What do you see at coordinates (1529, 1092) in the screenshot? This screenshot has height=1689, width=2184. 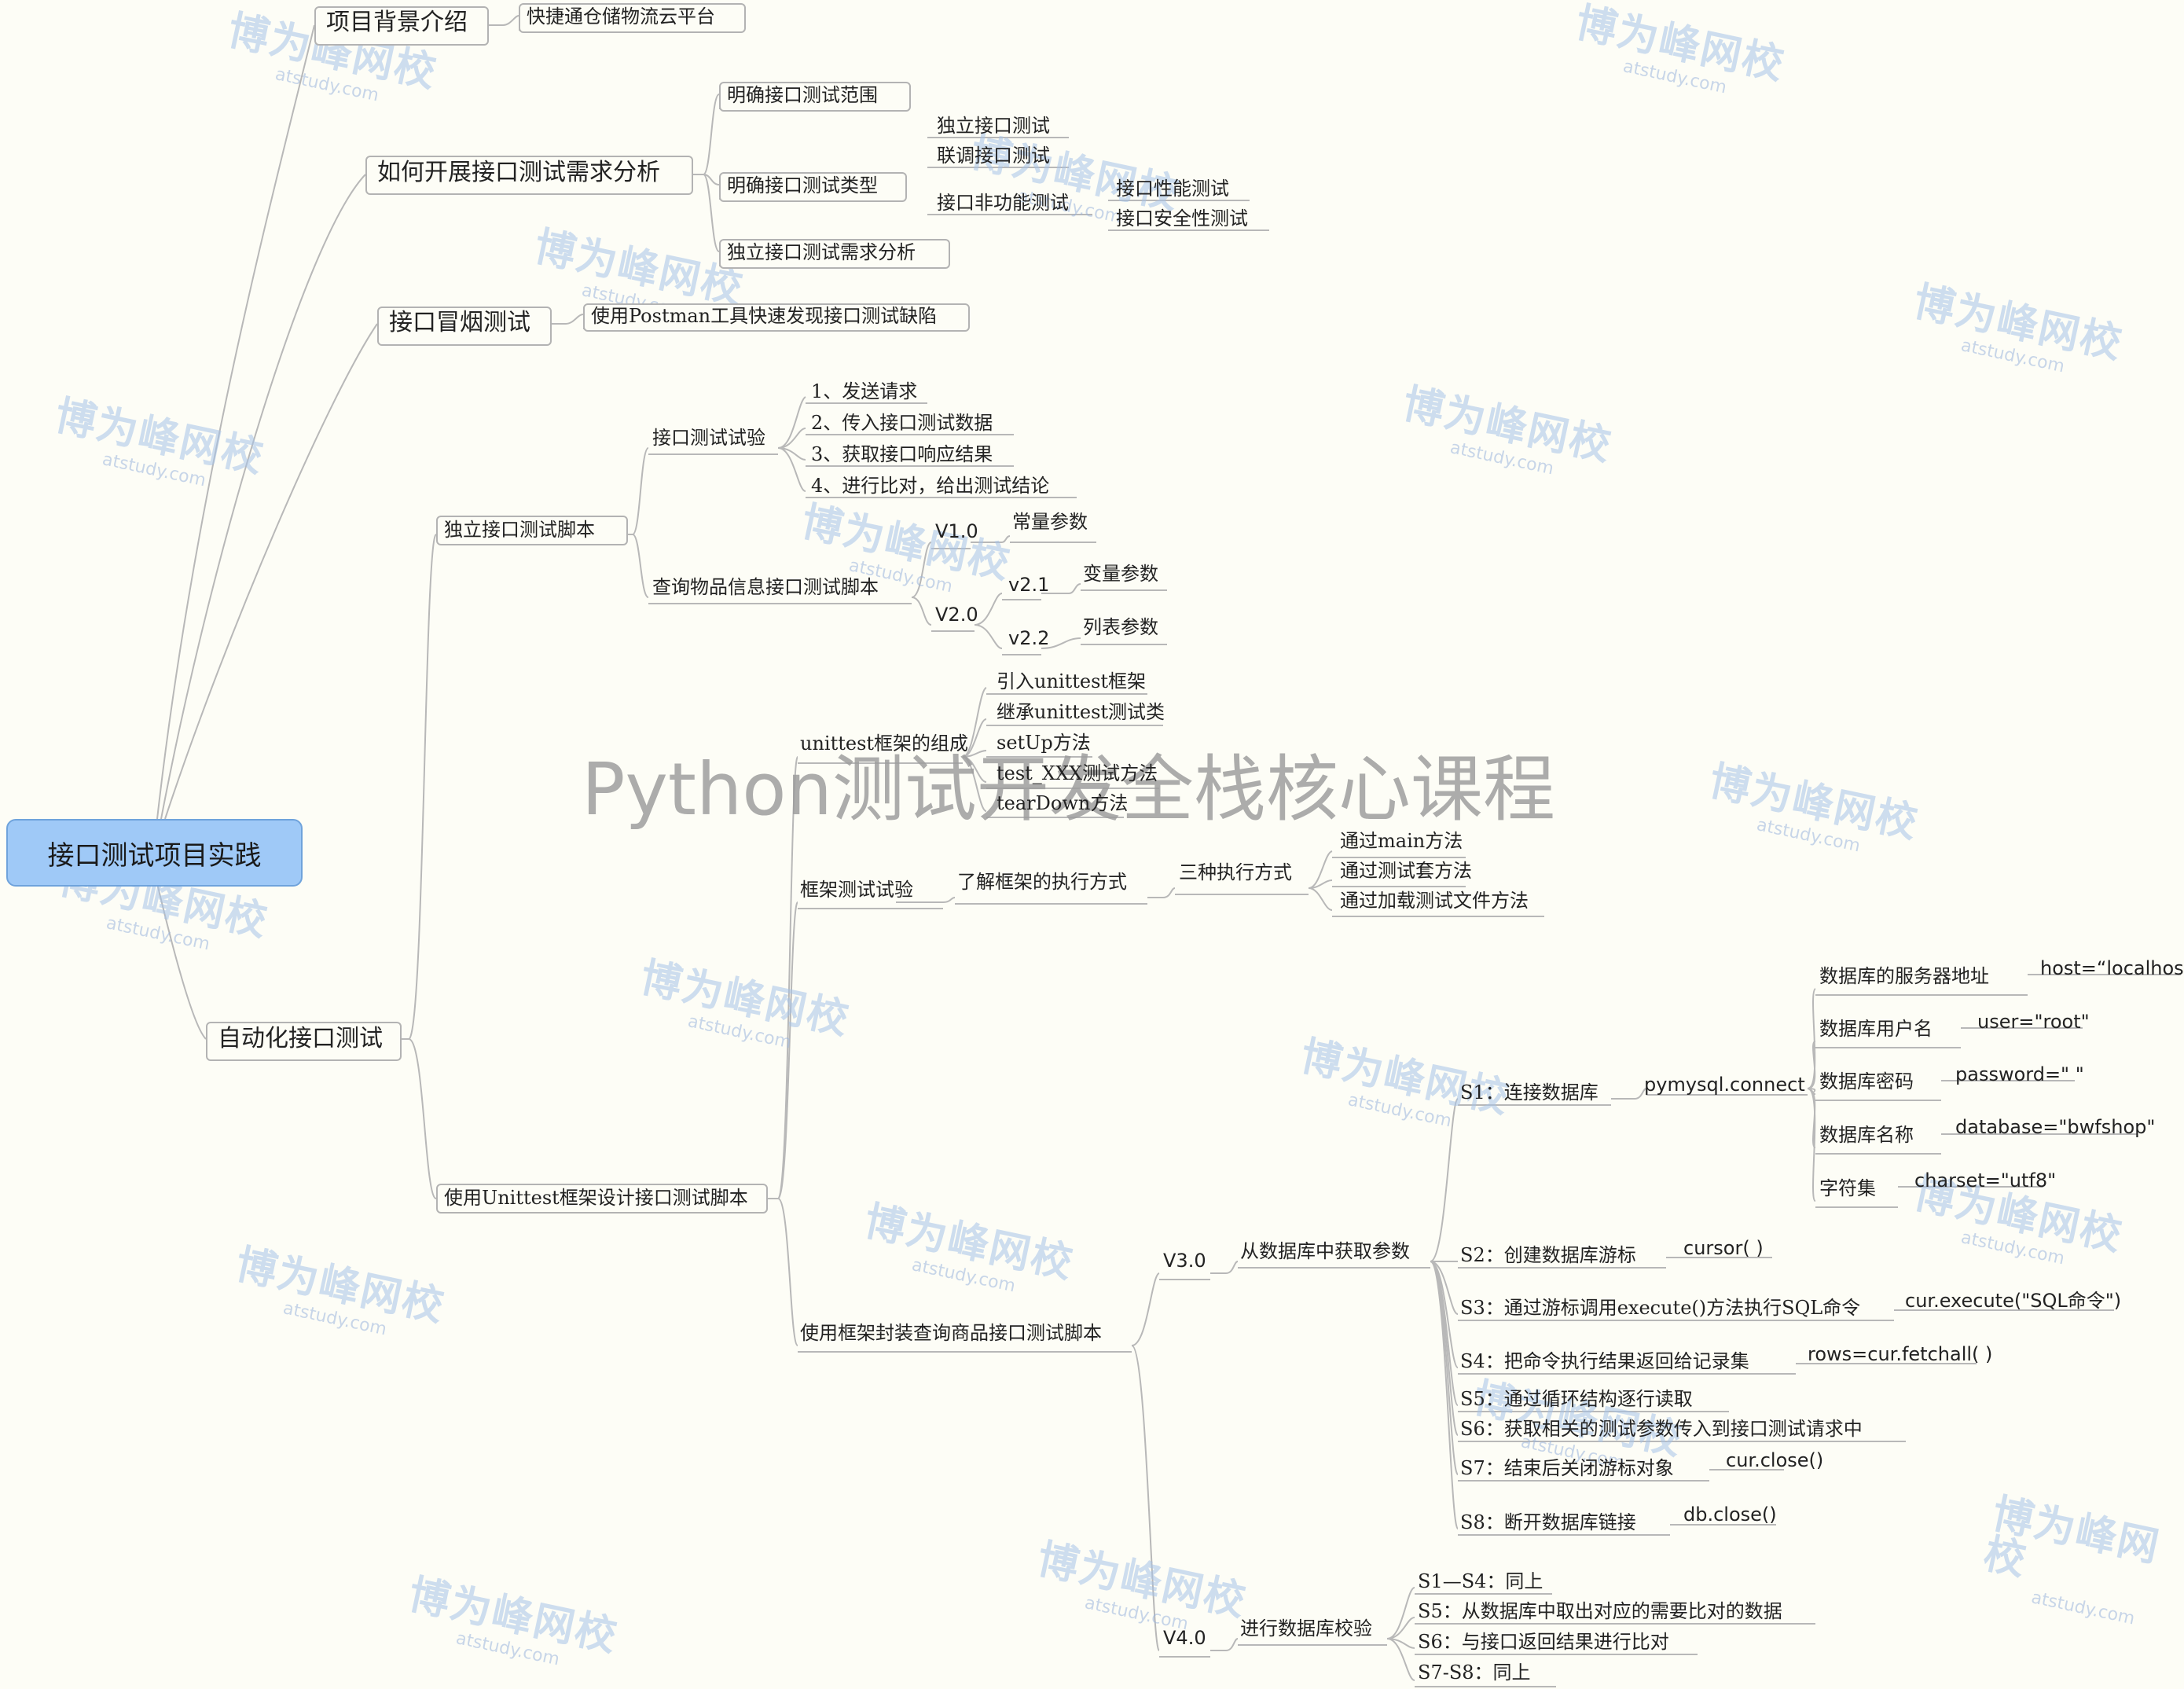 I see `v3-step-1: S1：连接数据库` at bounding box center [1529, 1092].